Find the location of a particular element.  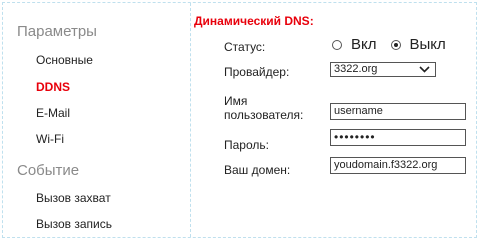

provider-value: 3322.org is located at coordinates (356, 69).